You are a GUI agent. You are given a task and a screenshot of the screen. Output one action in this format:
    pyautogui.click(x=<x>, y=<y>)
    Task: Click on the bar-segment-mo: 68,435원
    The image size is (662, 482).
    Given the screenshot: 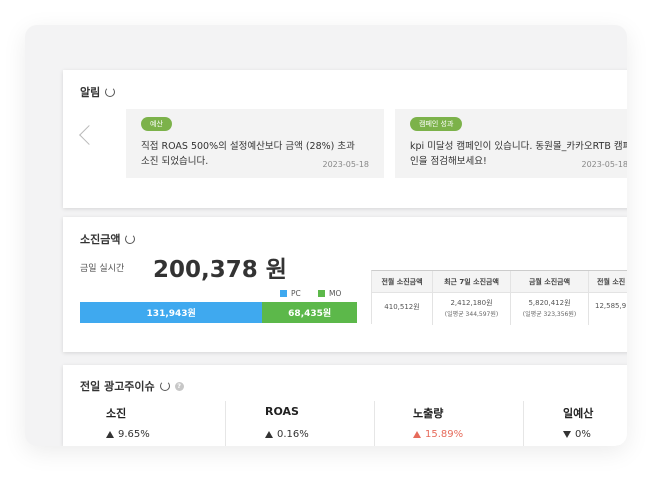 What is the action you would take?
    pyautogui.click(x=309, y=312)
    